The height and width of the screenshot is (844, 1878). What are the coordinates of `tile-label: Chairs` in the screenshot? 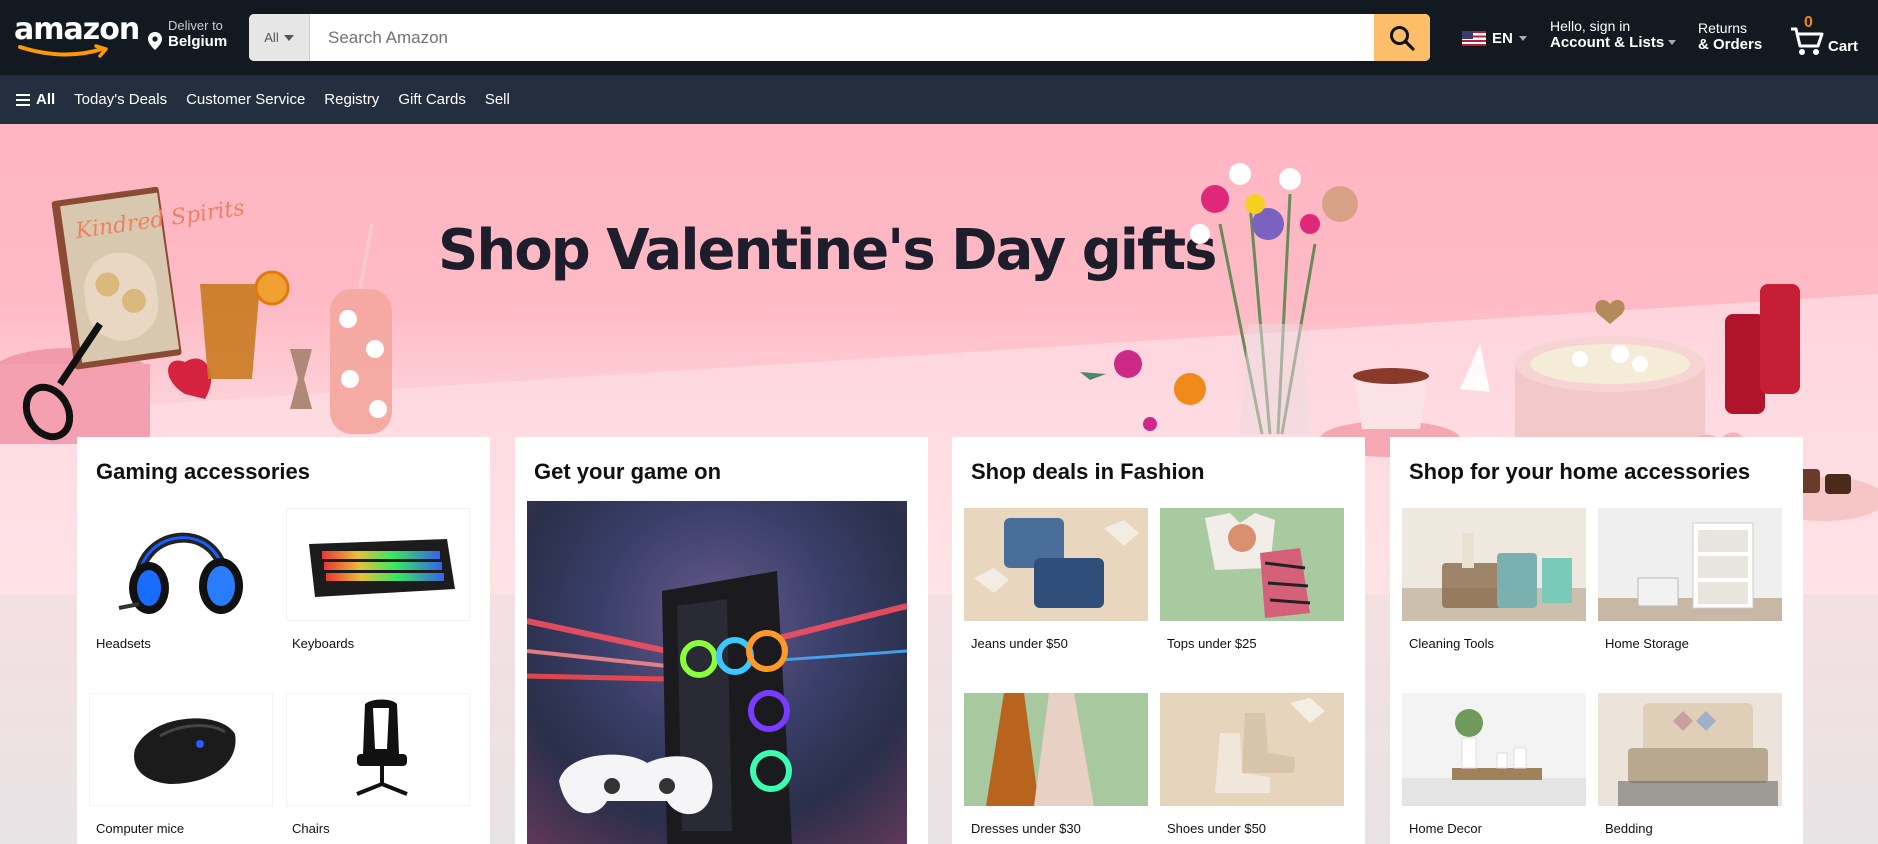 It's located at (311, 828).